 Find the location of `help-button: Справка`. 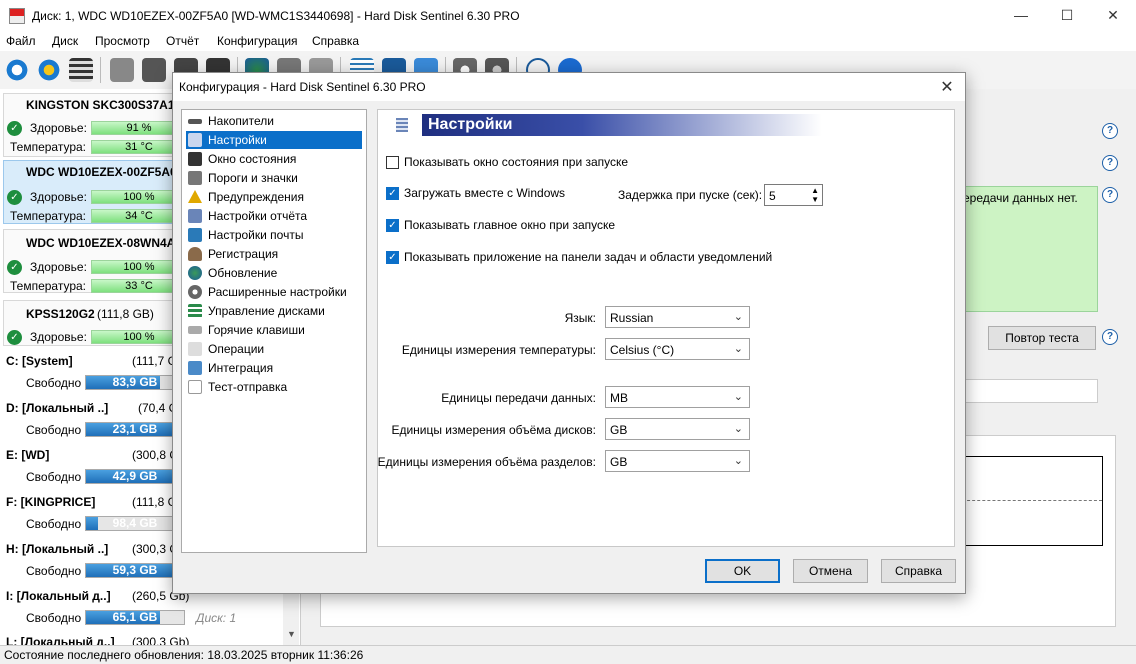

help-button: Справка is located at coordinates (918, 571).